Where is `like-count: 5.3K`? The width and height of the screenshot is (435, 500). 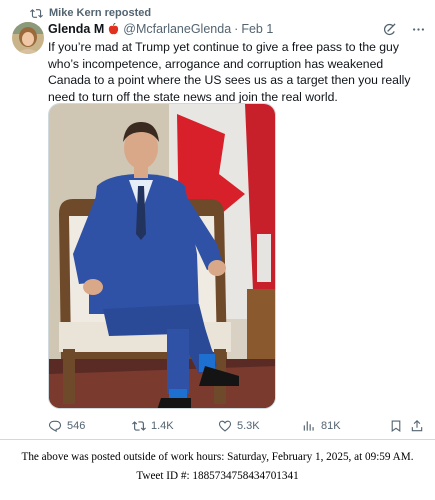
like-count: 5.3K is located at coordinates (248, 426).